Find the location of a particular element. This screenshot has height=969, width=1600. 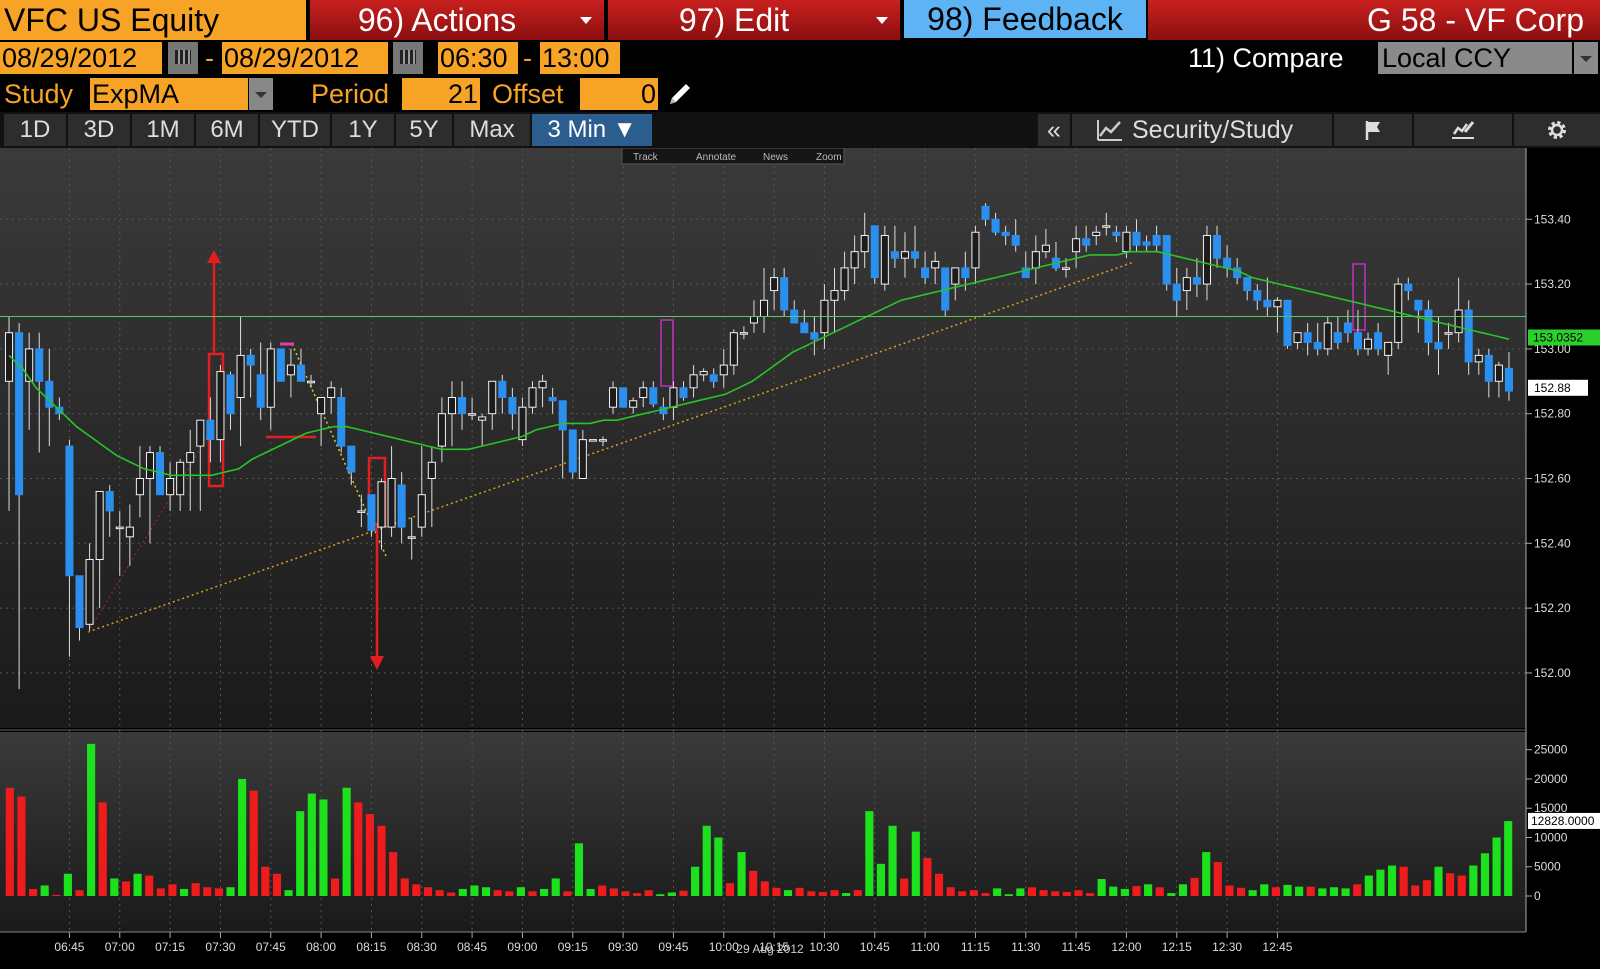

annotate-tool: Annotate is located at coordinates (716, 157).